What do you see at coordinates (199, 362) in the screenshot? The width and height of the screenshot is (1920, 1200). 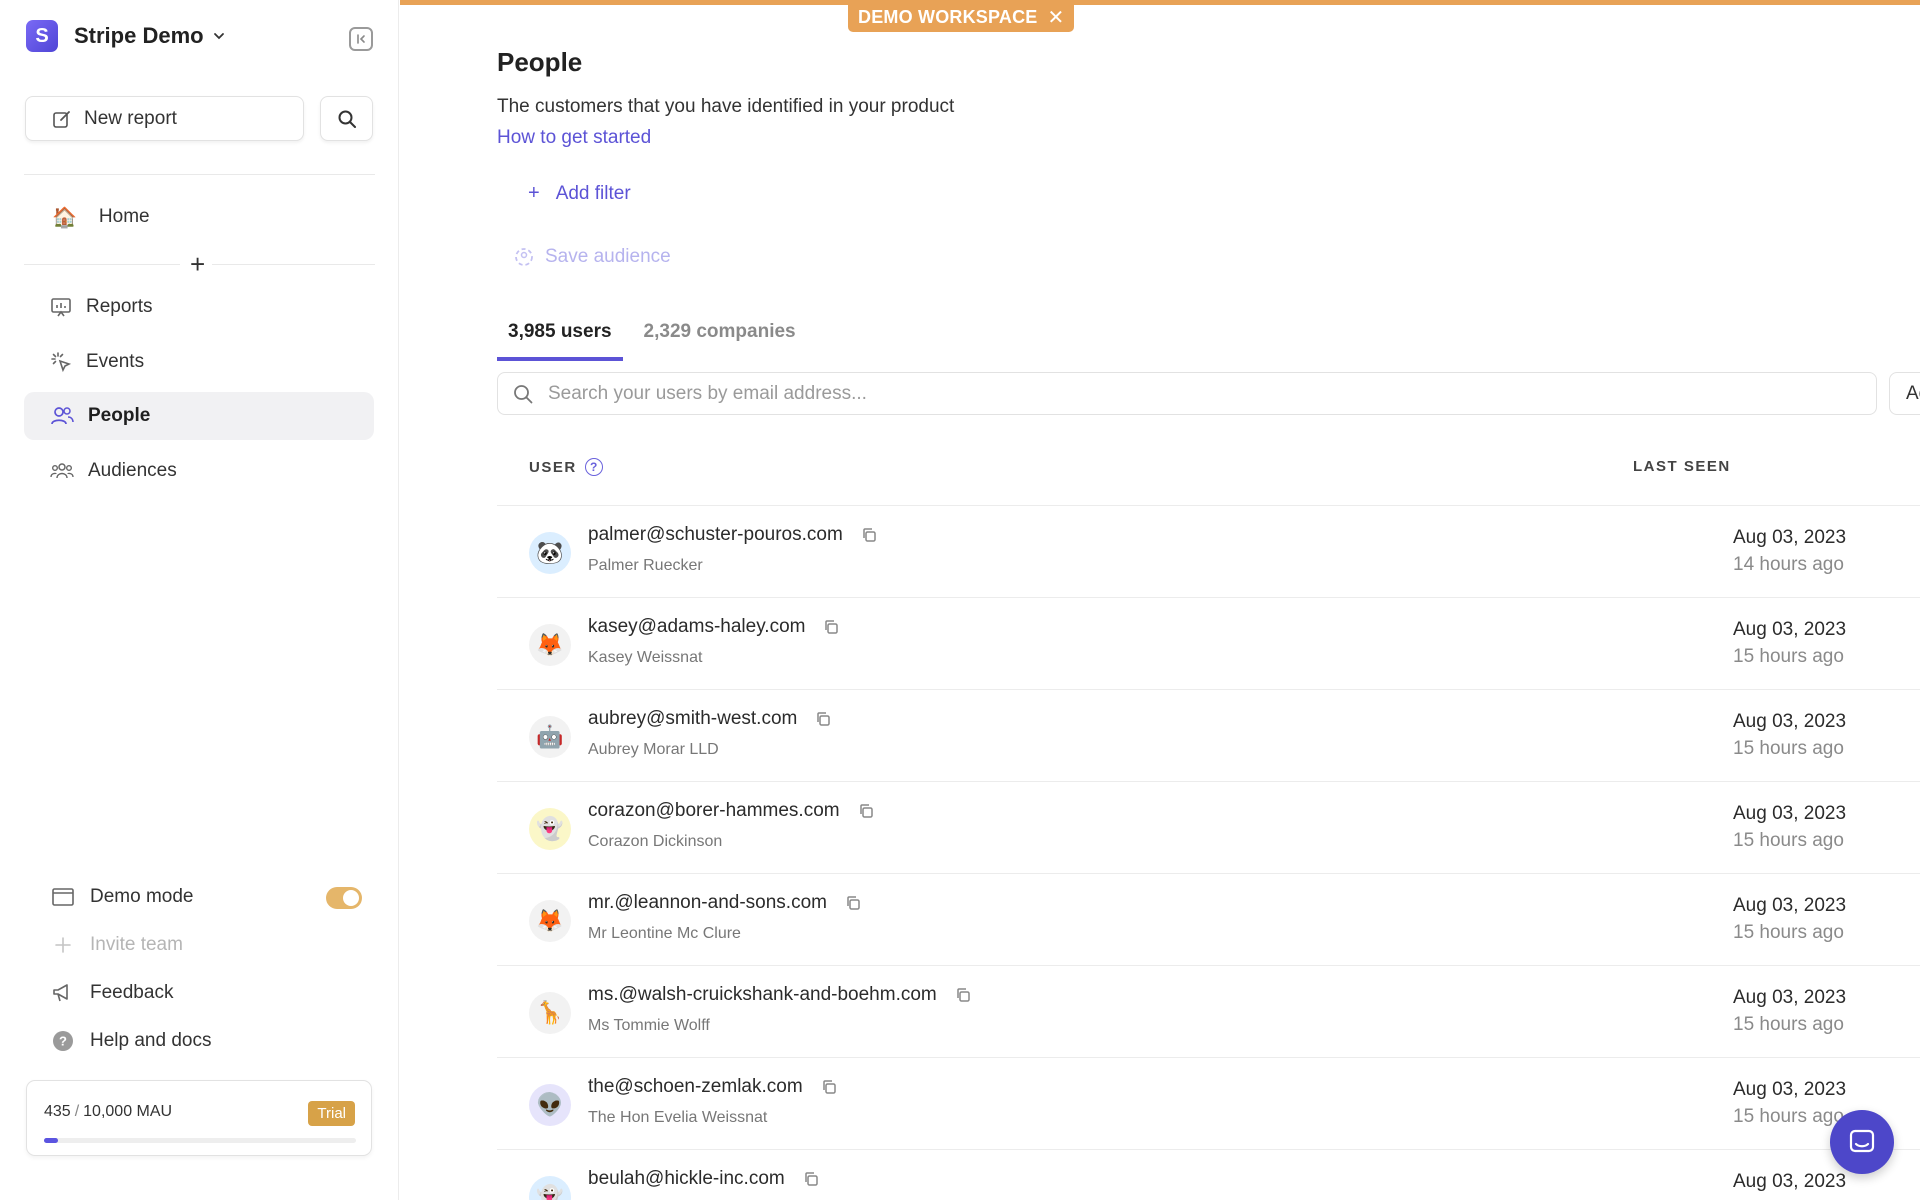 I see `sidebar-item-events: Events` at bounding box center [199, 362].